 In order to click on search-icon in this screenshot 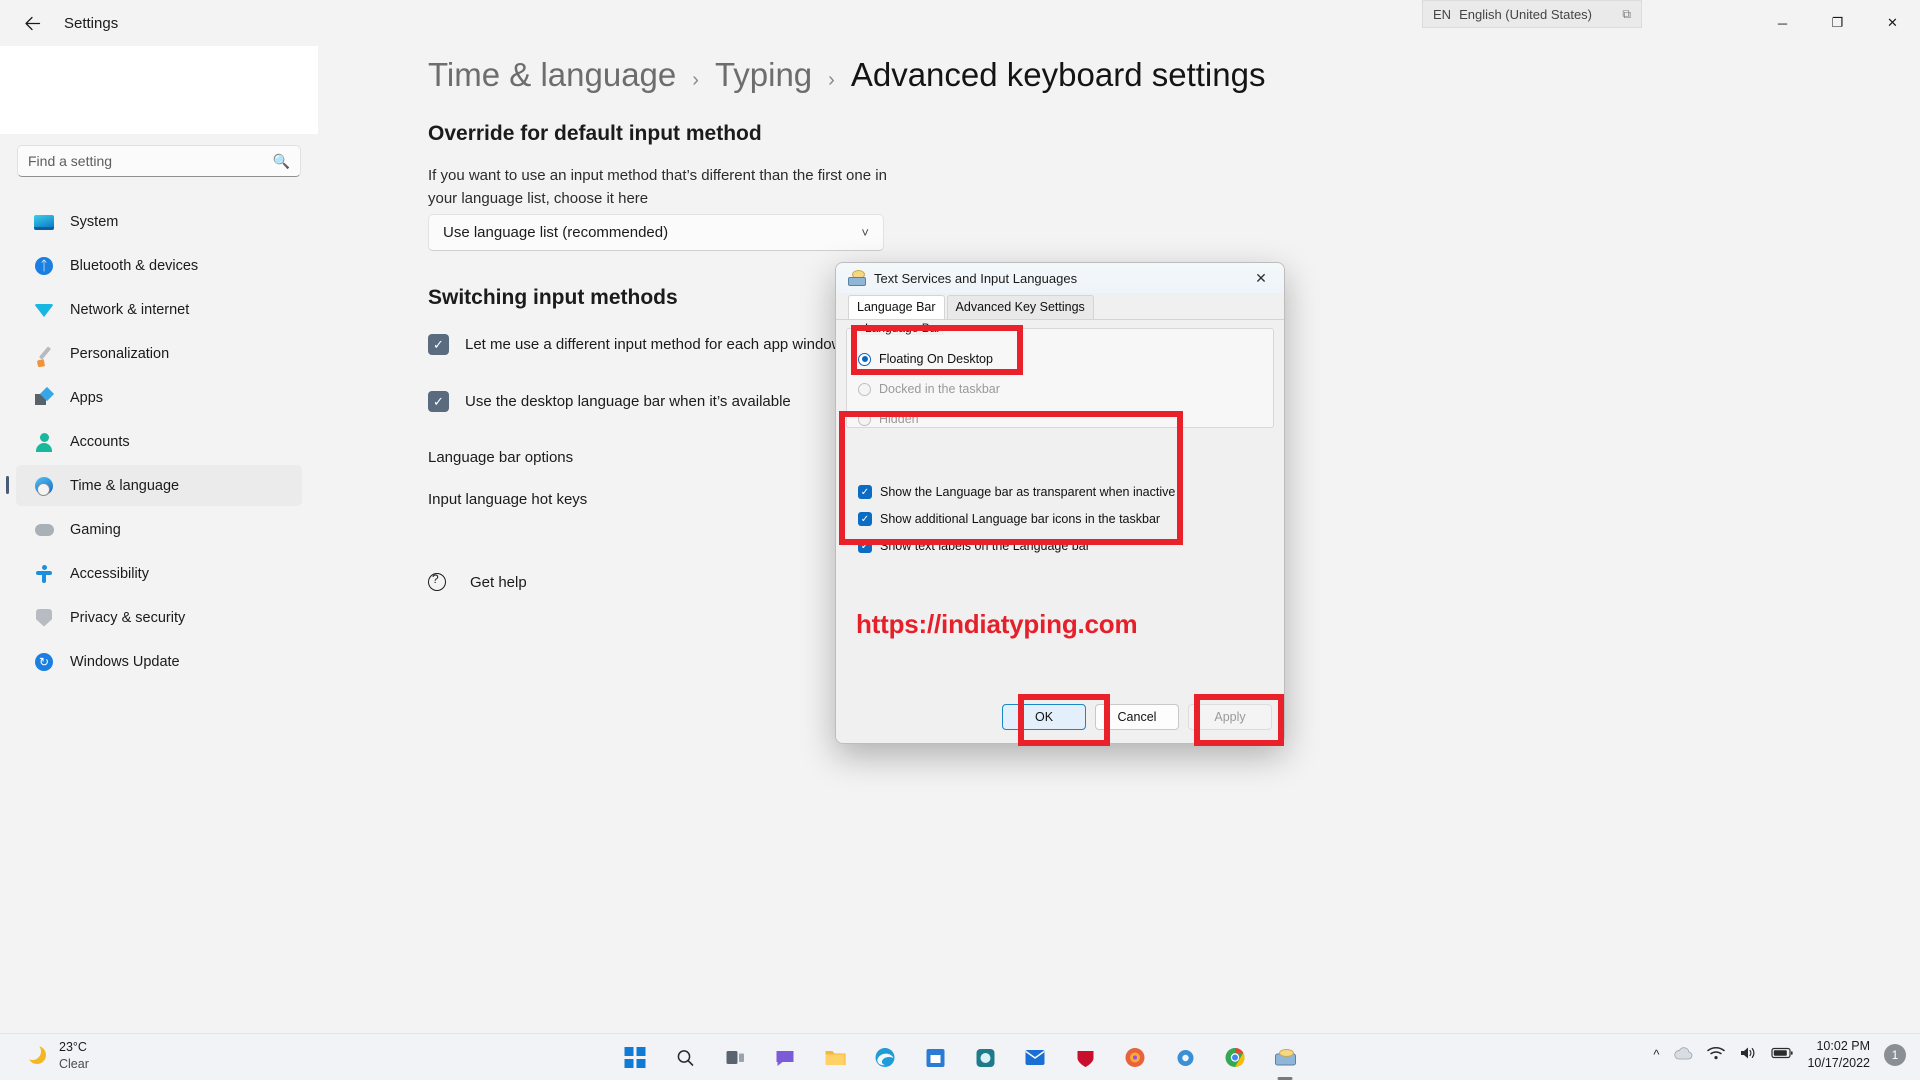, I will do `click(685, 1057)`.